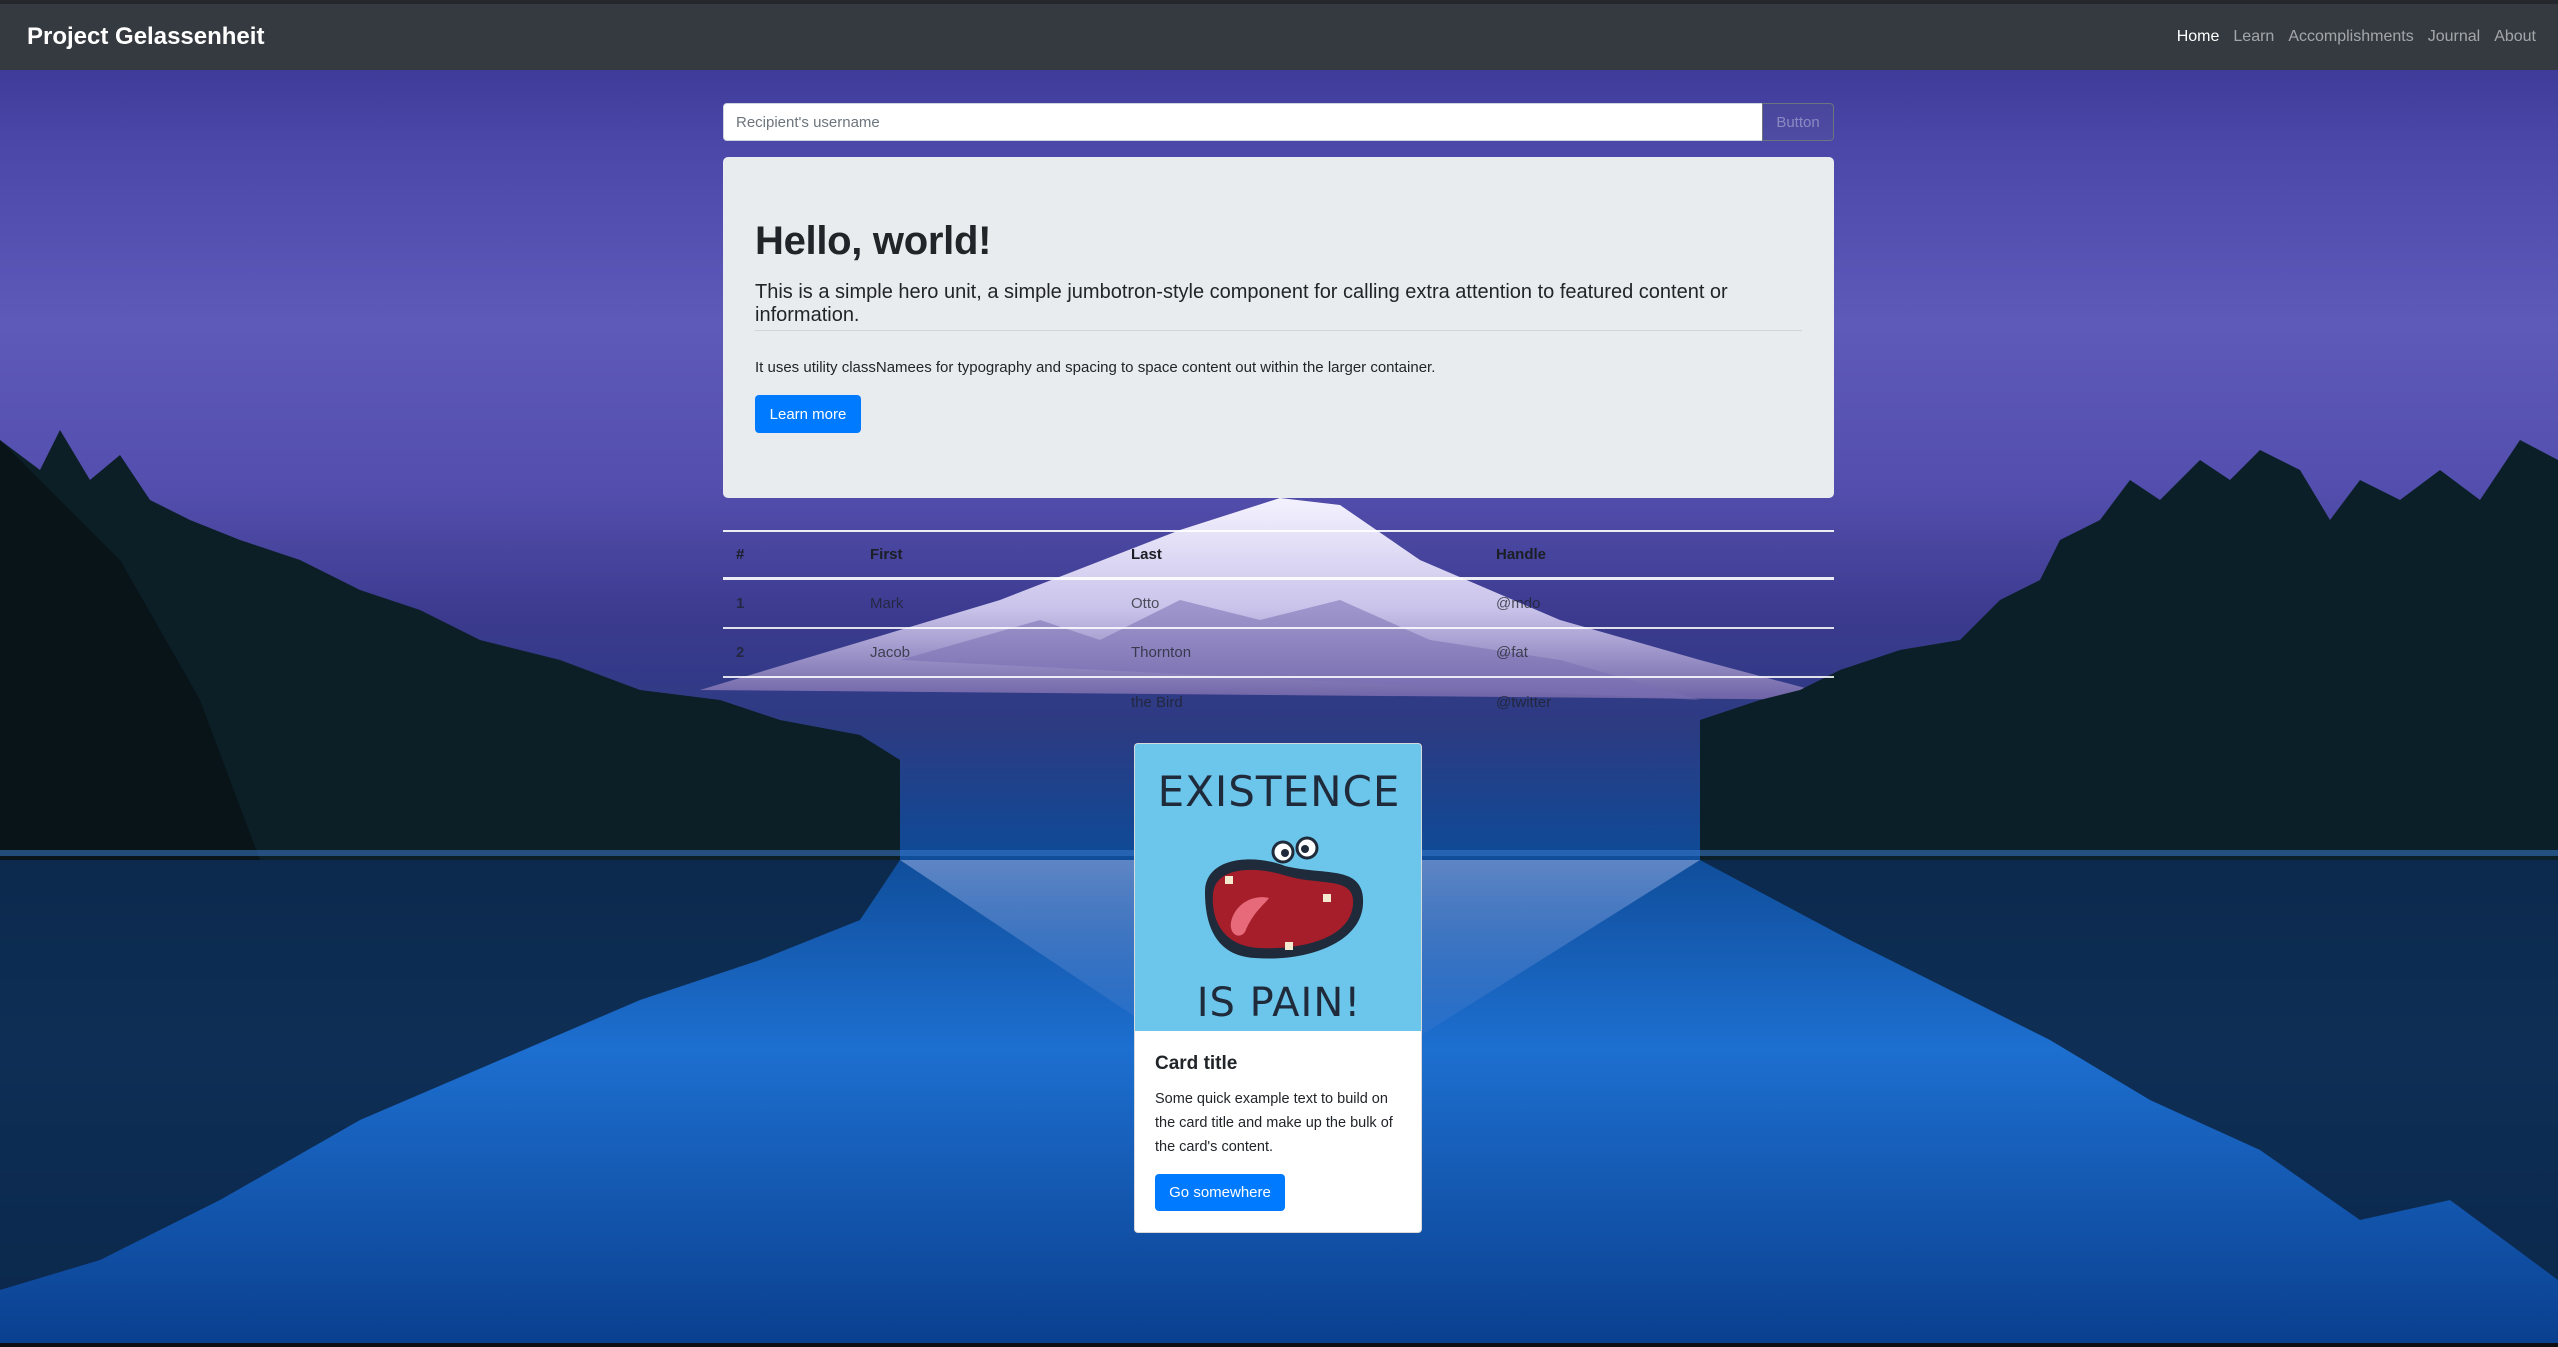  I want to click on jumbotron-divider, so click(1278, 330).